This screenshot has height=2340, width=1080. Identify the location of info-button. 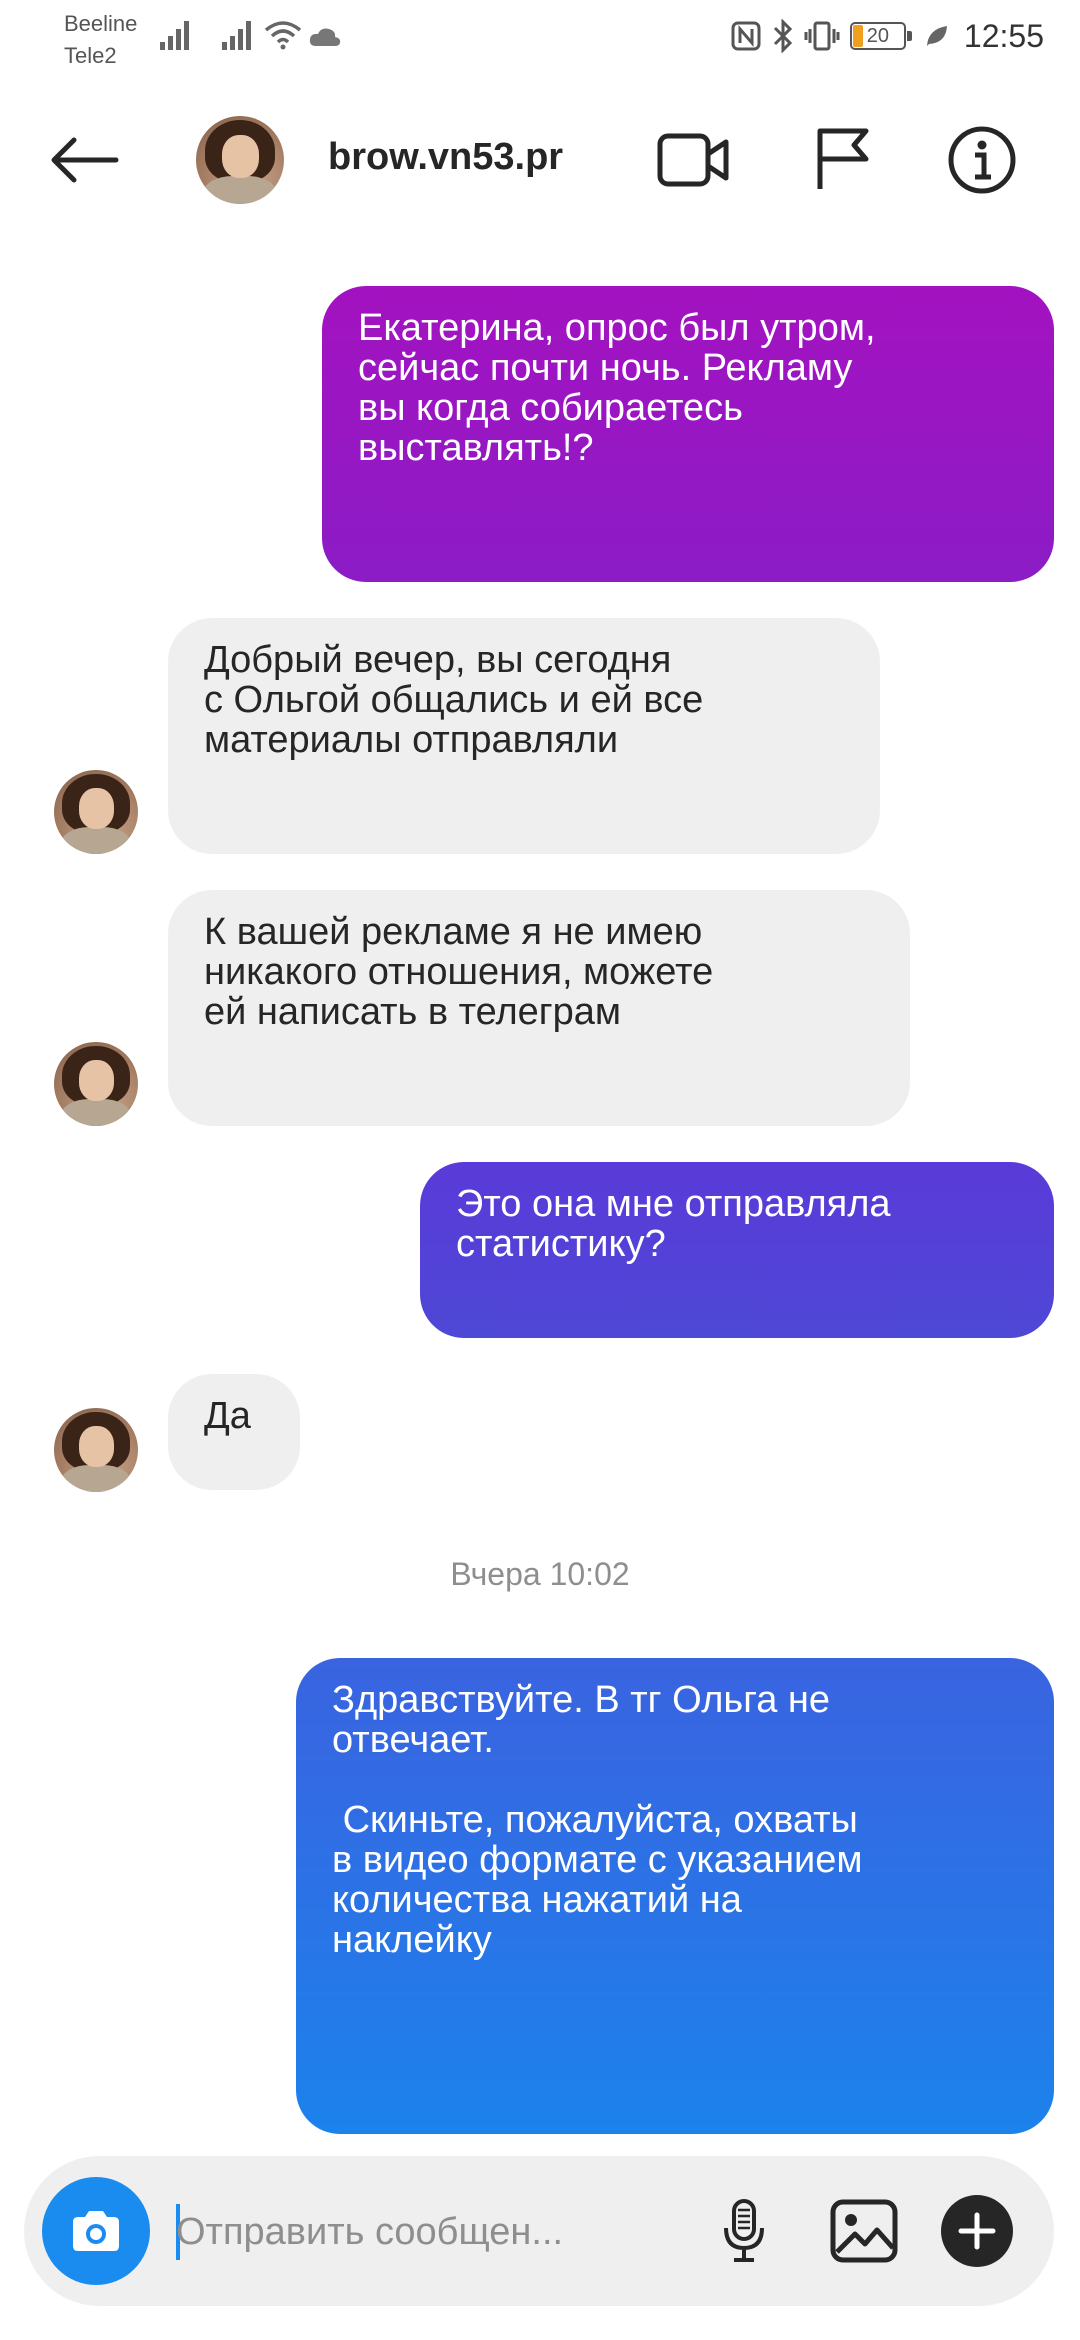
(982, 160).